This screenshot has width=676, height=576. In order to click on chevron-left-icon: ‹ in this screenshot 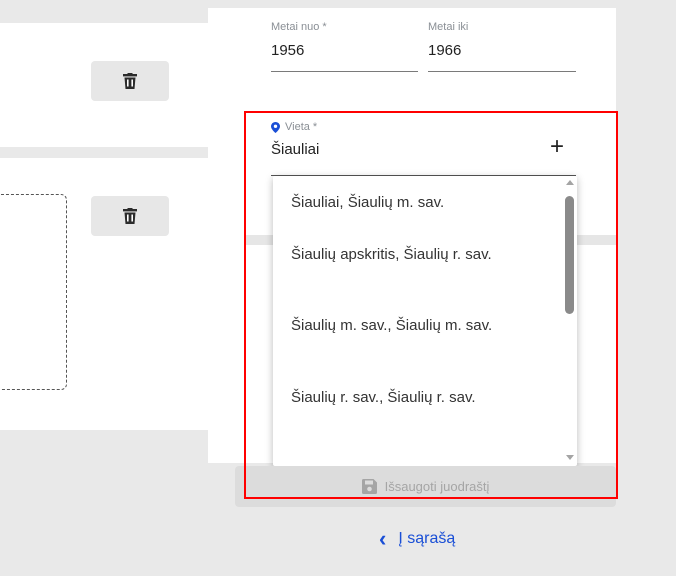, I will do `click(383, 538)`.